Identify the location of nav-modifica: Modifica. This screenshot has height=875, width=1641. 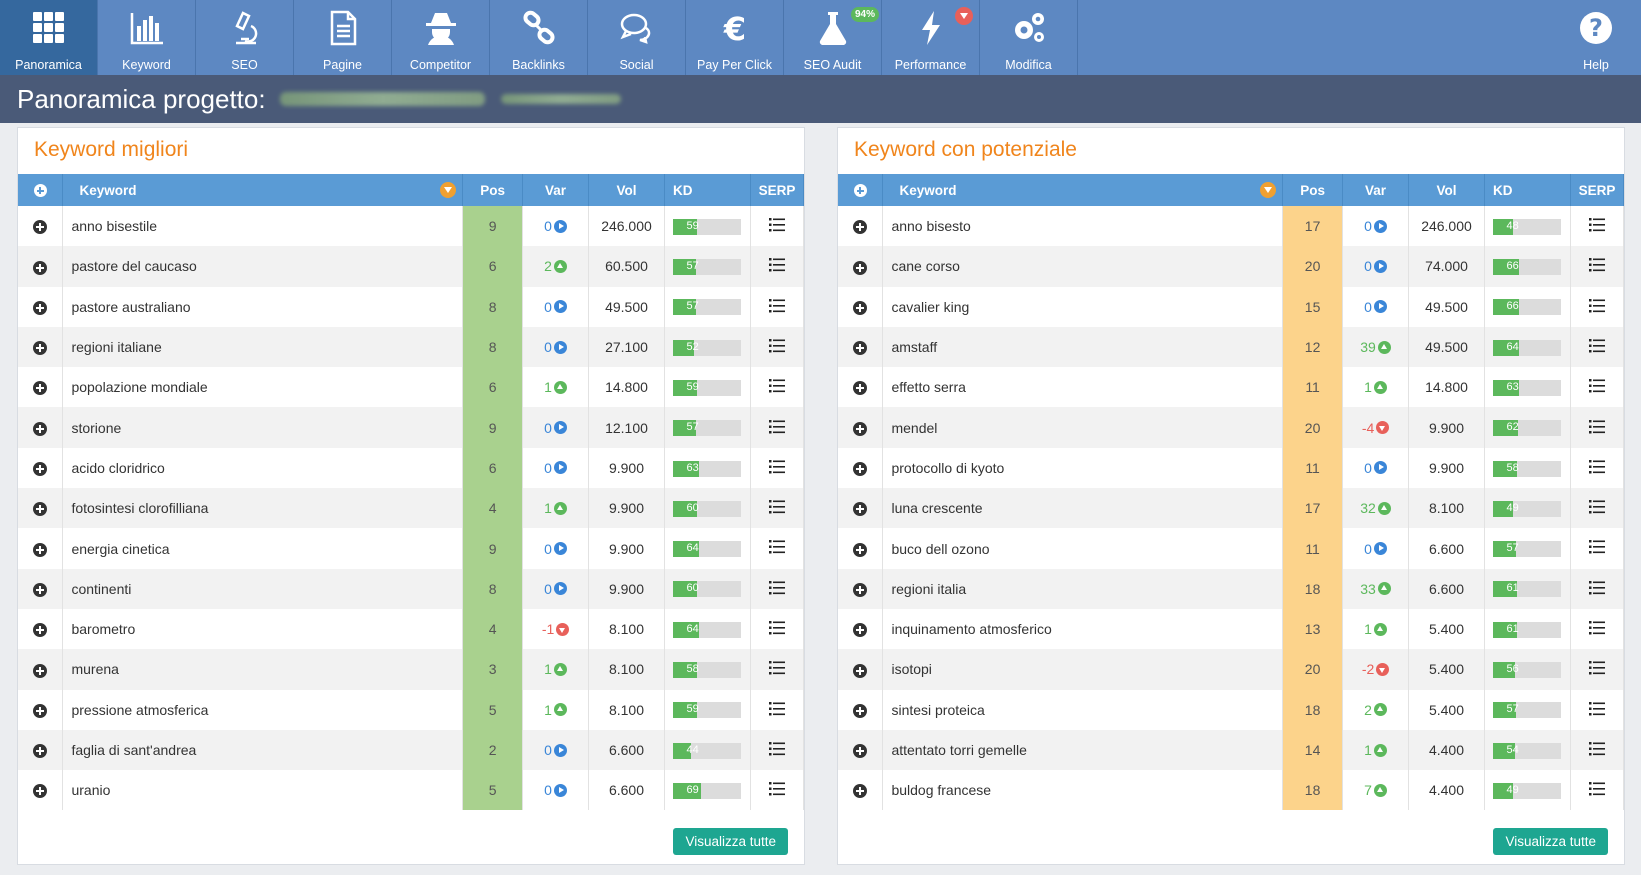
(1029, 37).